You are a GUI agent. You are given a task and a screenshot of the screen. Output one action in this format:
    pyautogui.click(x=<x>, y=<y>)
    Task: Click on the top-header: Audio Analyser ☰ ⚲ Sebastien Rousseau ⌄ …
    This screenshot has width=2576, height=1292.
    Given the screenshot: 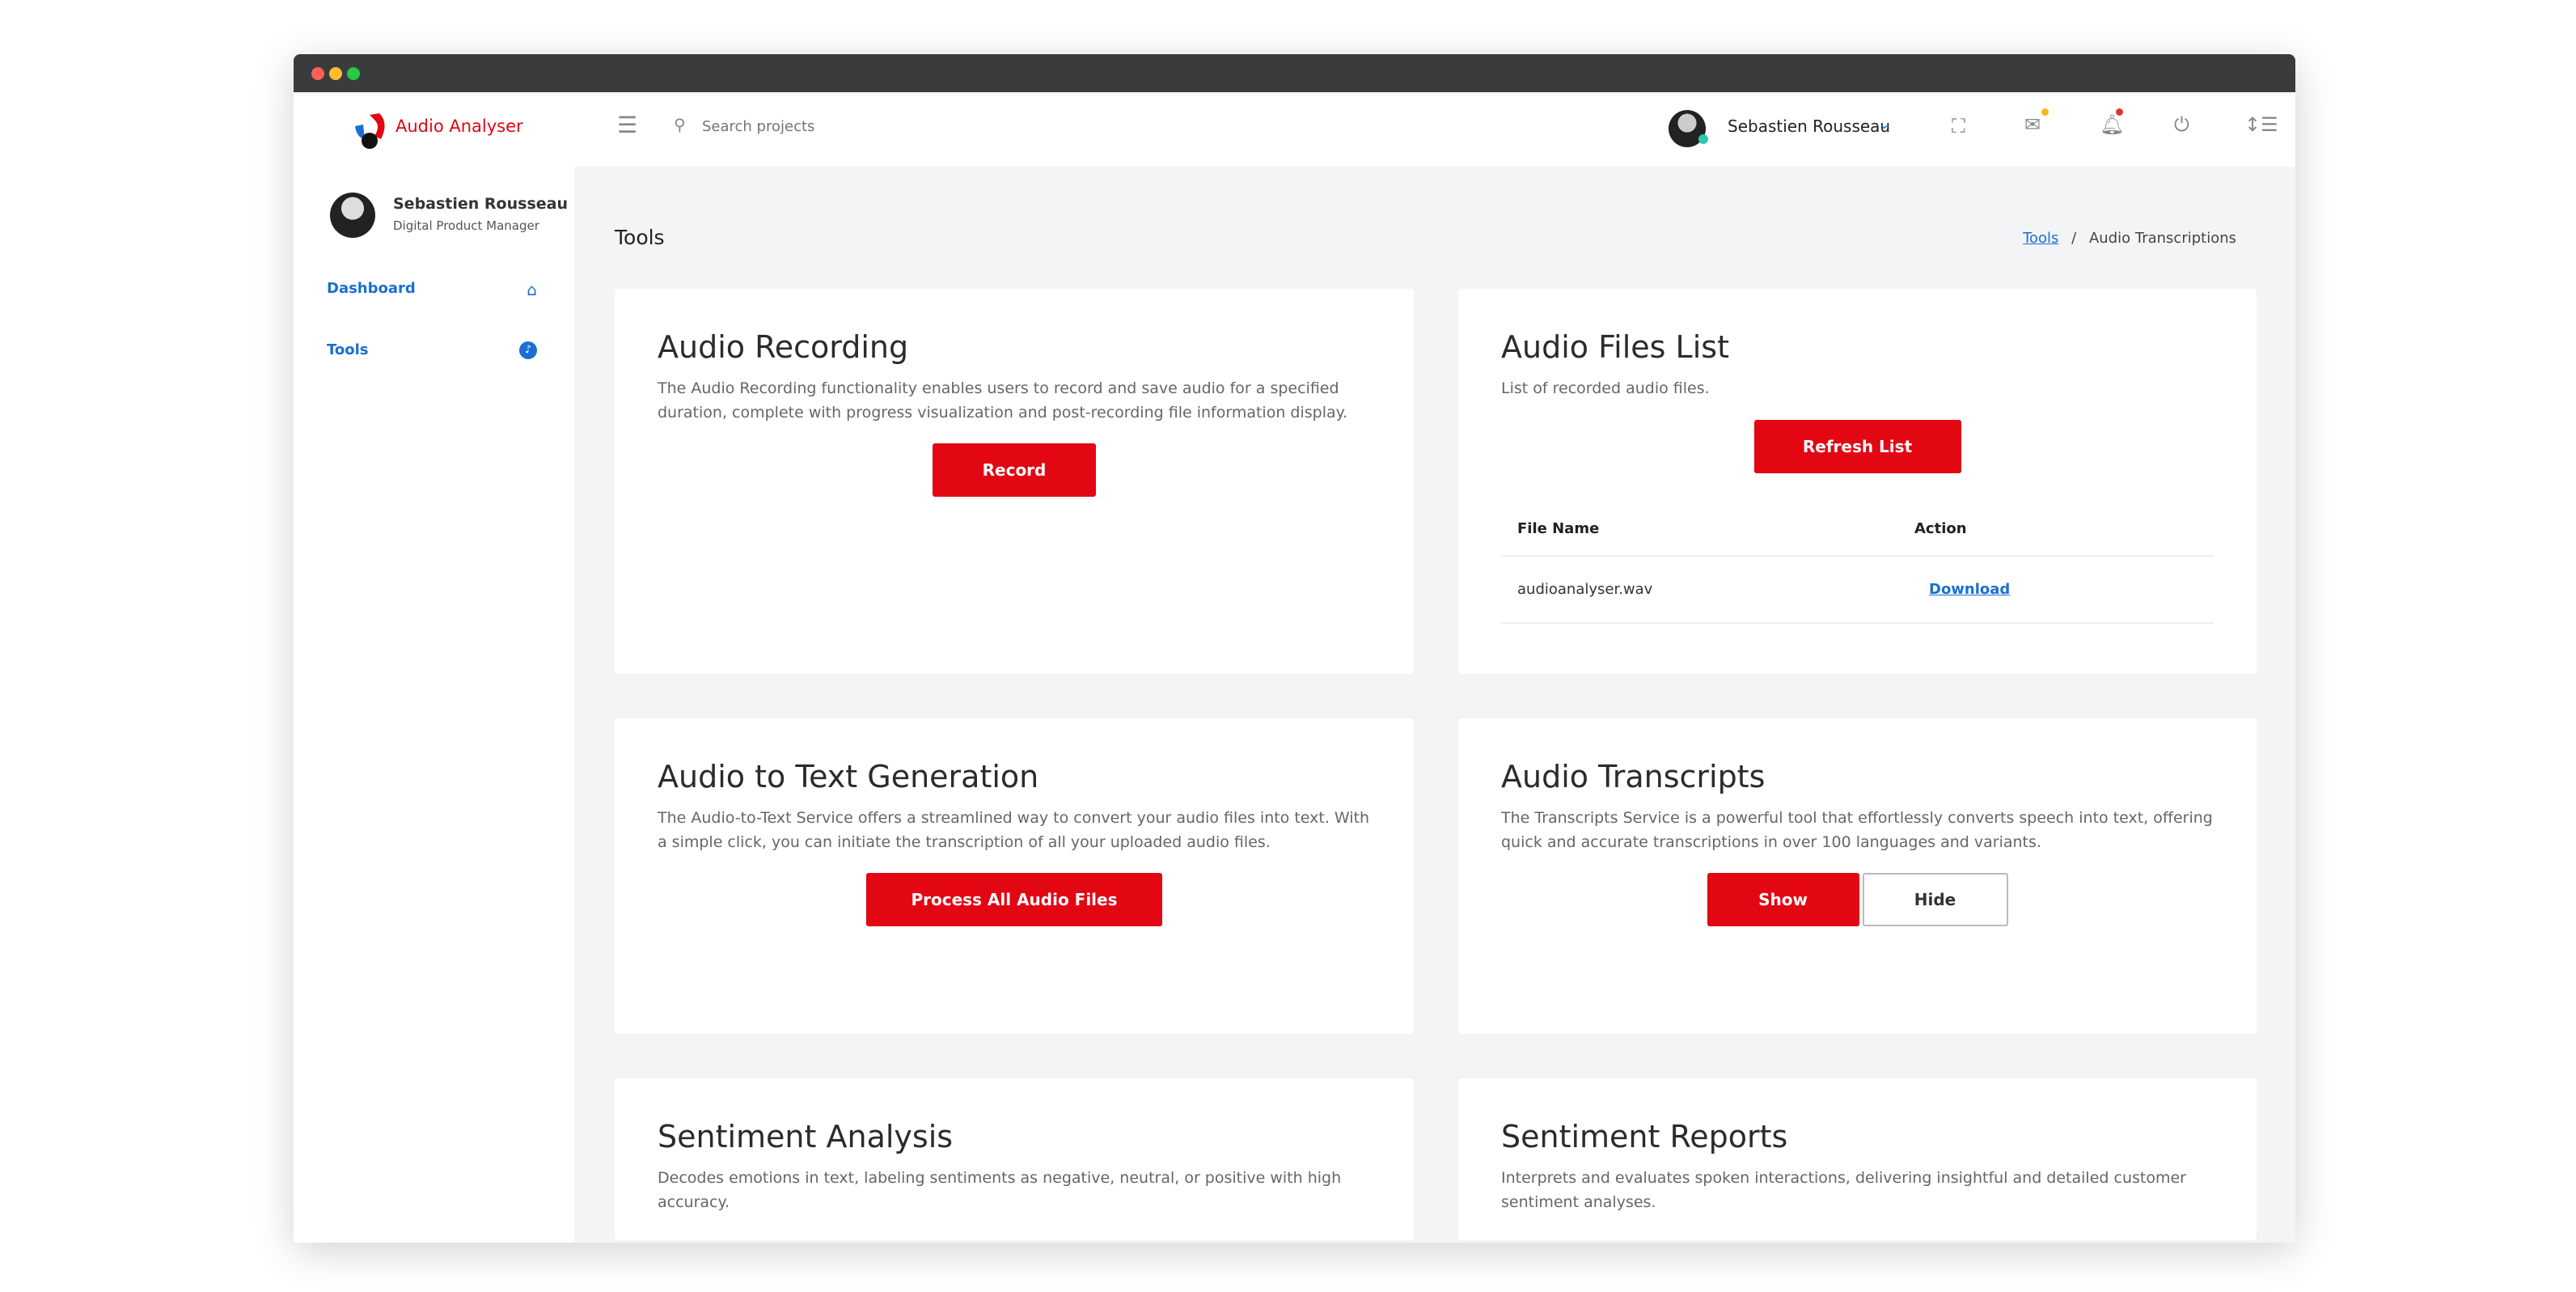 What is the action you would take?
    pyautogui.click(x=1294, y=130)
    